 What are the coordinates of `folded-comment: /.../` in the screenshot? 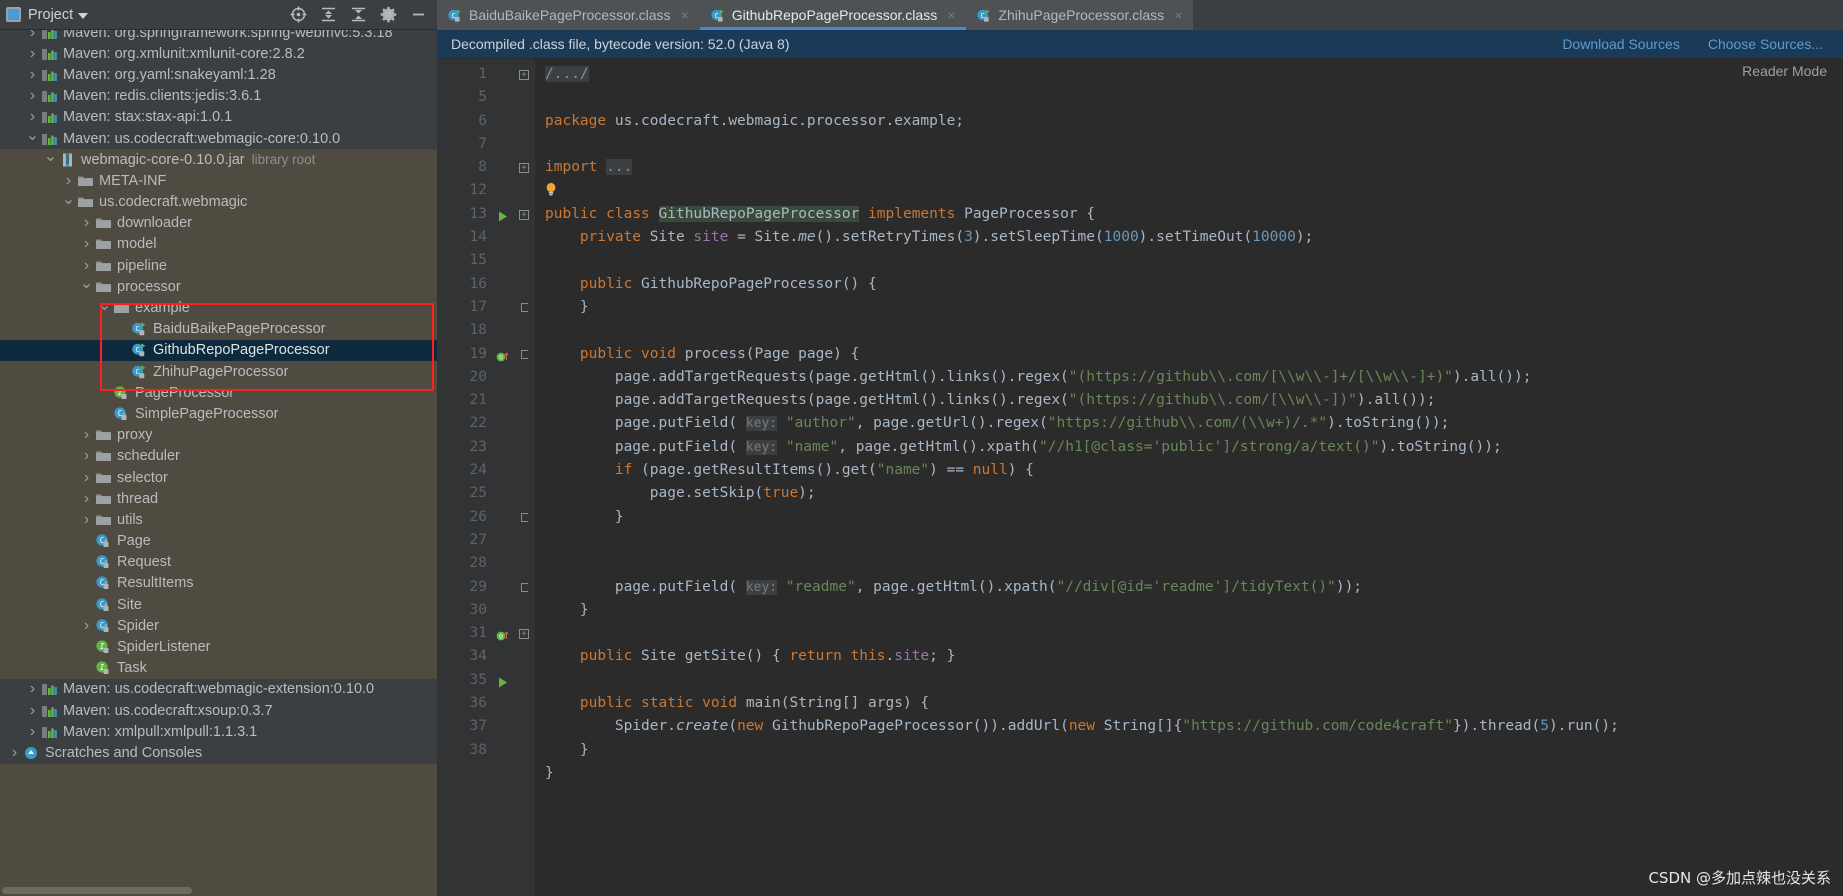 It's located at (567, 74).